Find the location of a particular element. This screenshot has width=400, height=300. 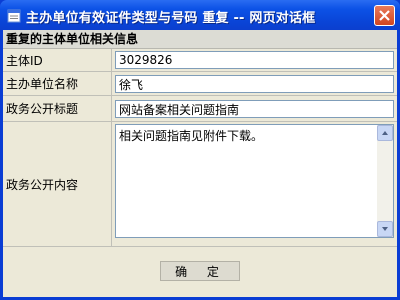

close-button is located at coordinates (384, 15).